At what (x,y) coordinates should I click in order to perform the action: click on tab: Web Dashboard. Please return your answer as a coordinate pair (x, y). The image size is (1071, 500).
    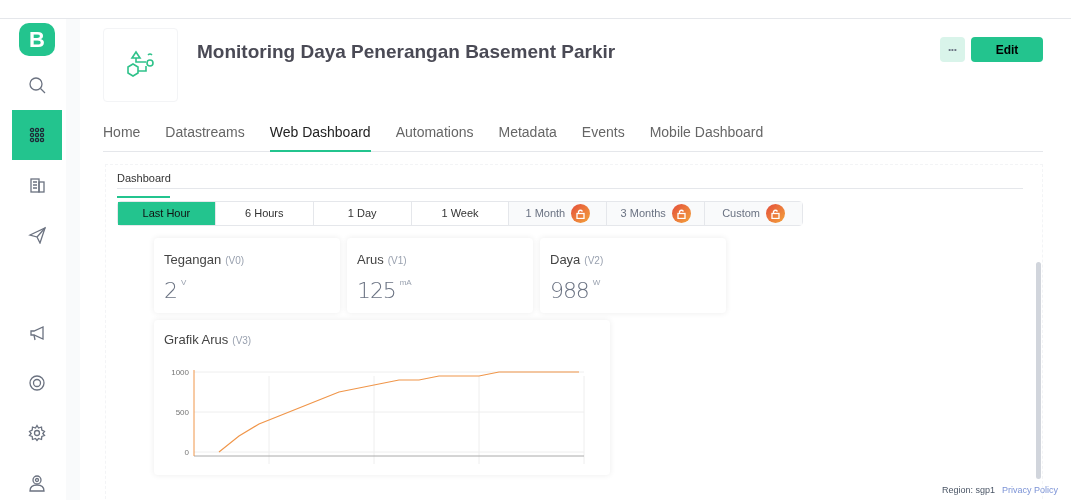
    Looking at the image, I should click on (320, 137).